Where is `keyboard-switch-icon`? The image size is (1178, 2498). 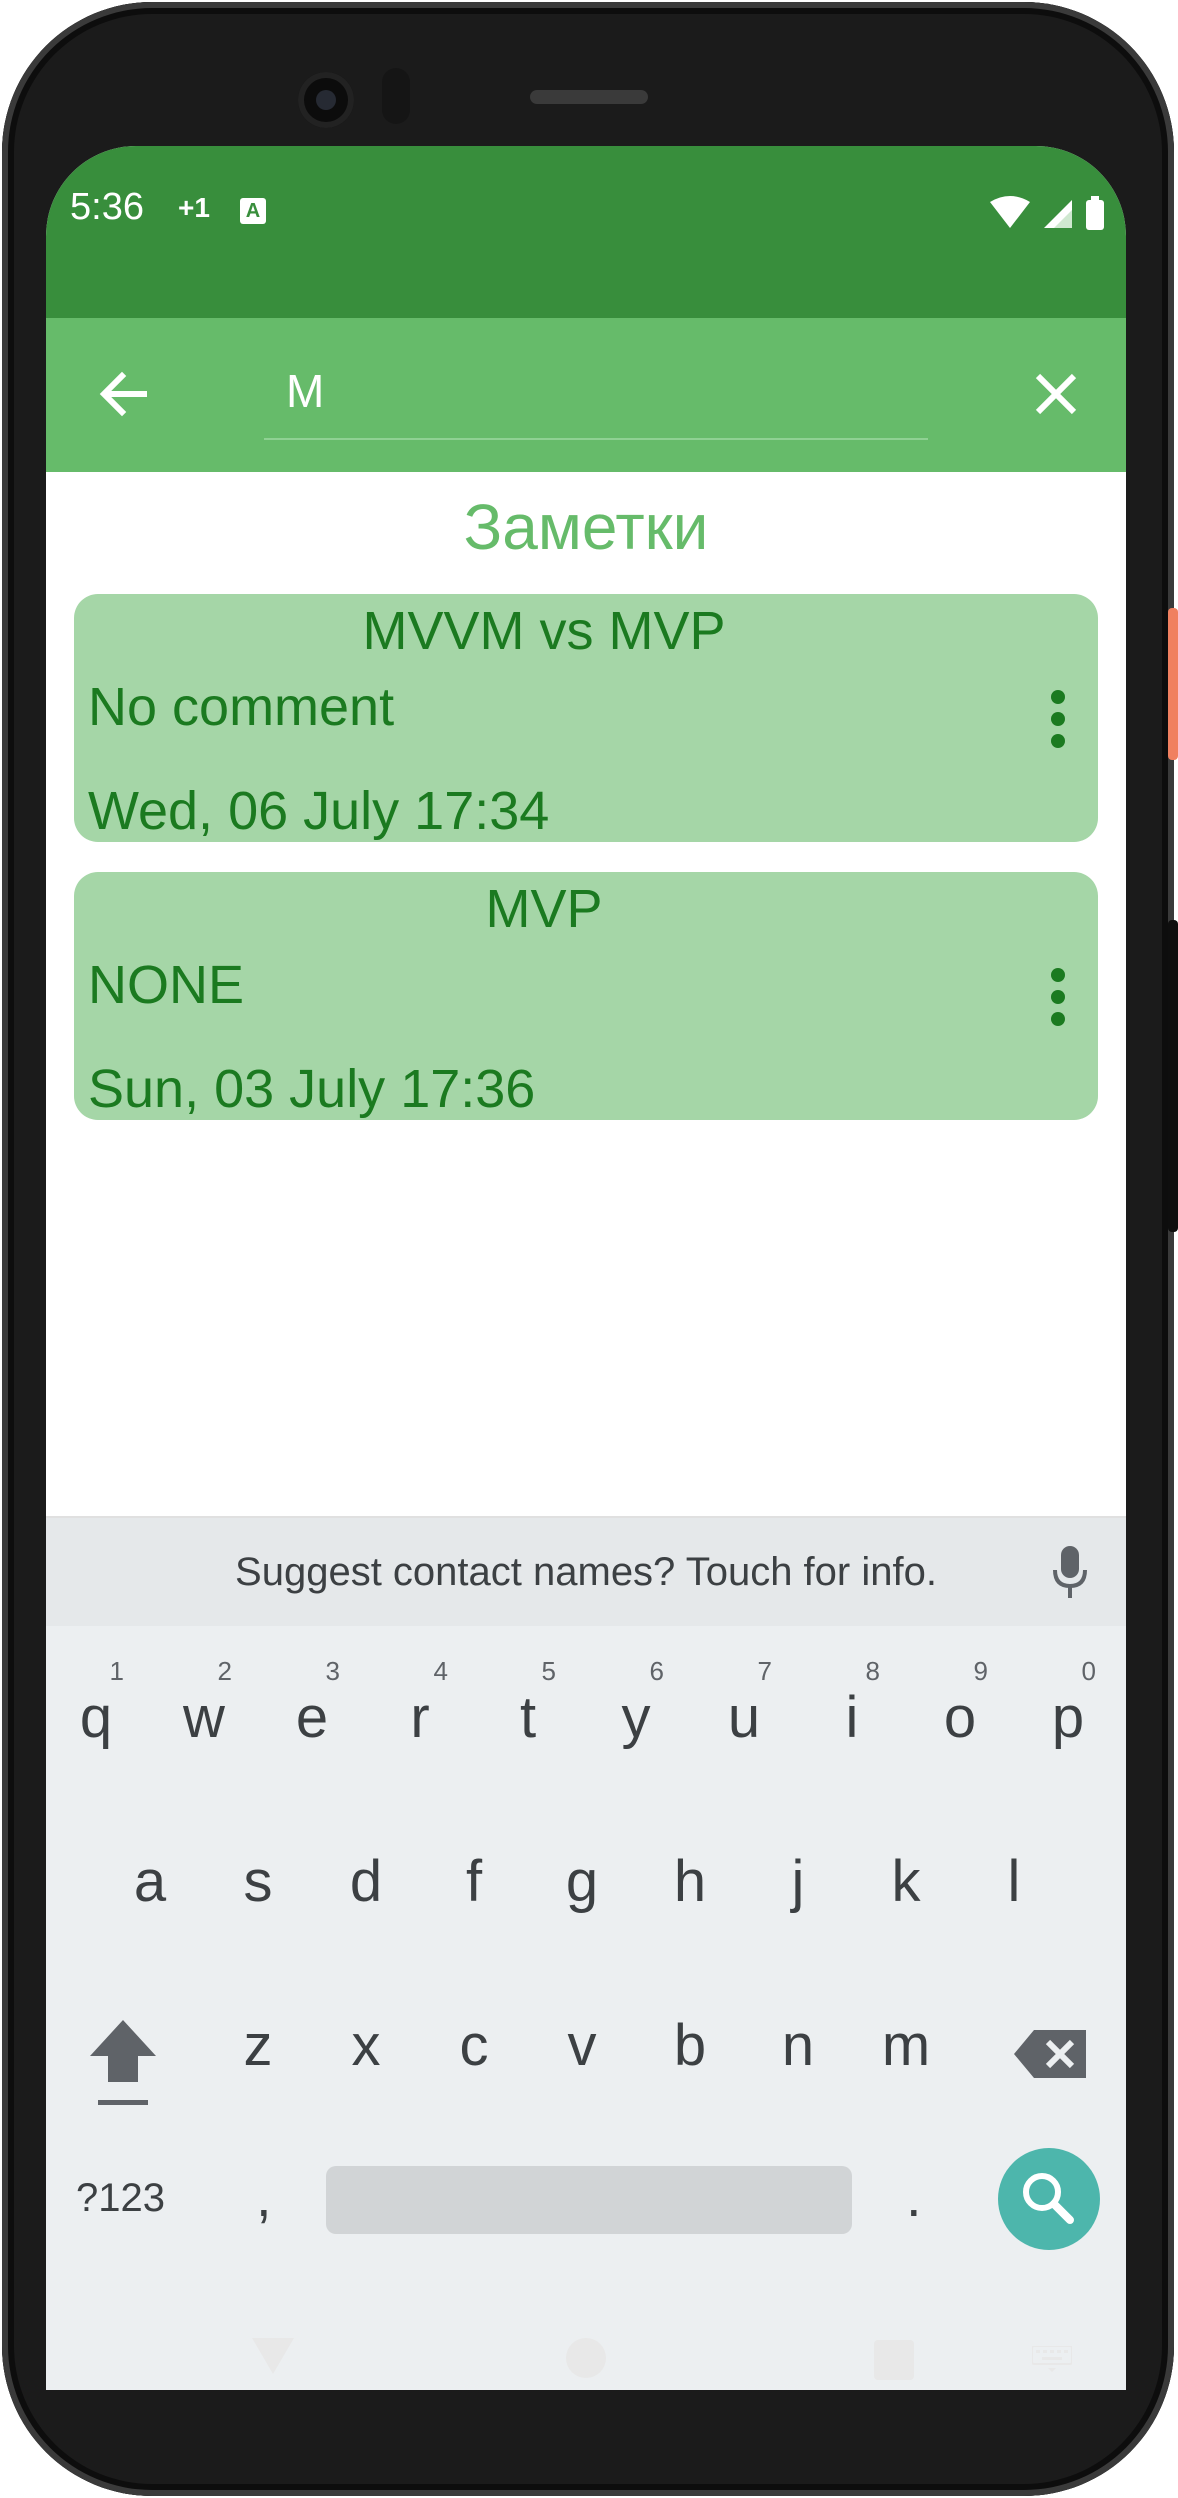 keyboard-switch-icon is located at coordinates (1052, 2359).